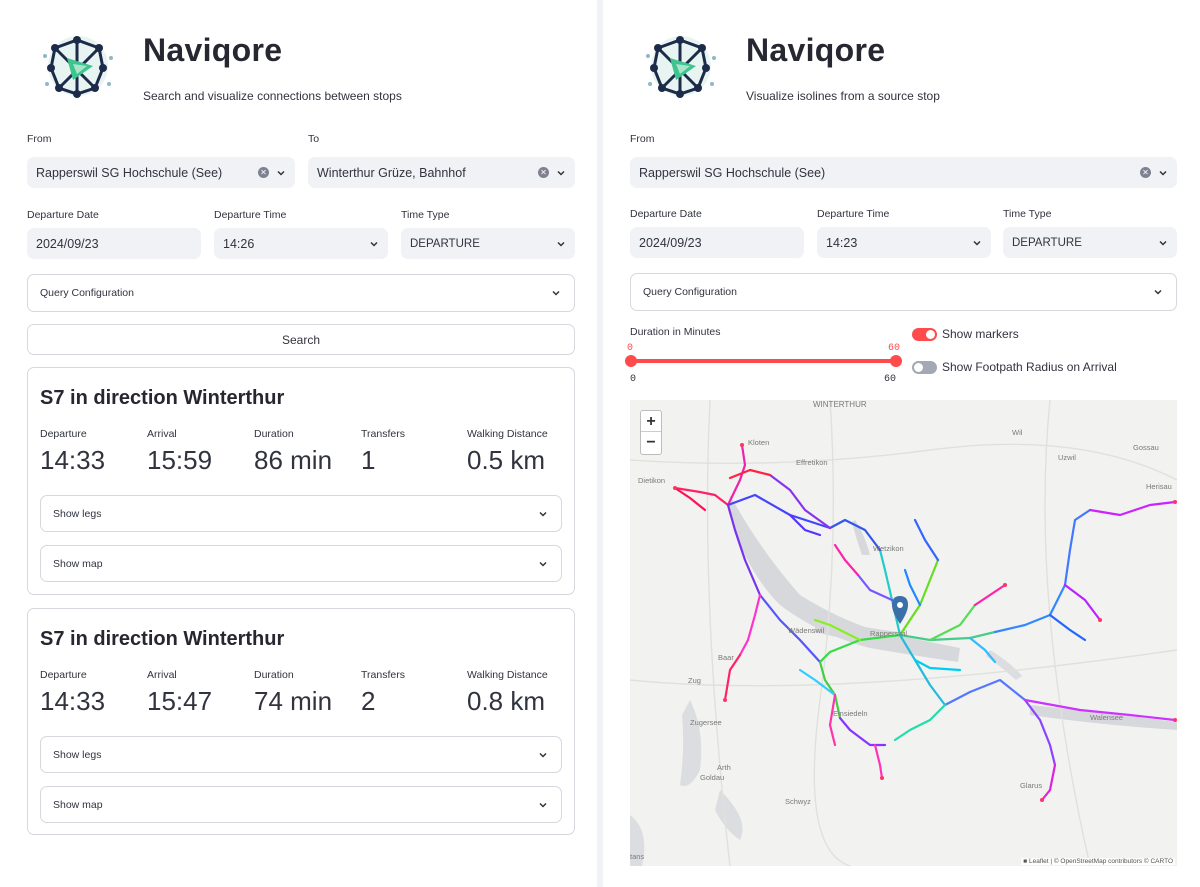  What do you see at coordinates (675, 332) in the screenshot?
I see `duration-slider-label: Duration in Minutes` at bounding box center [675, 332].